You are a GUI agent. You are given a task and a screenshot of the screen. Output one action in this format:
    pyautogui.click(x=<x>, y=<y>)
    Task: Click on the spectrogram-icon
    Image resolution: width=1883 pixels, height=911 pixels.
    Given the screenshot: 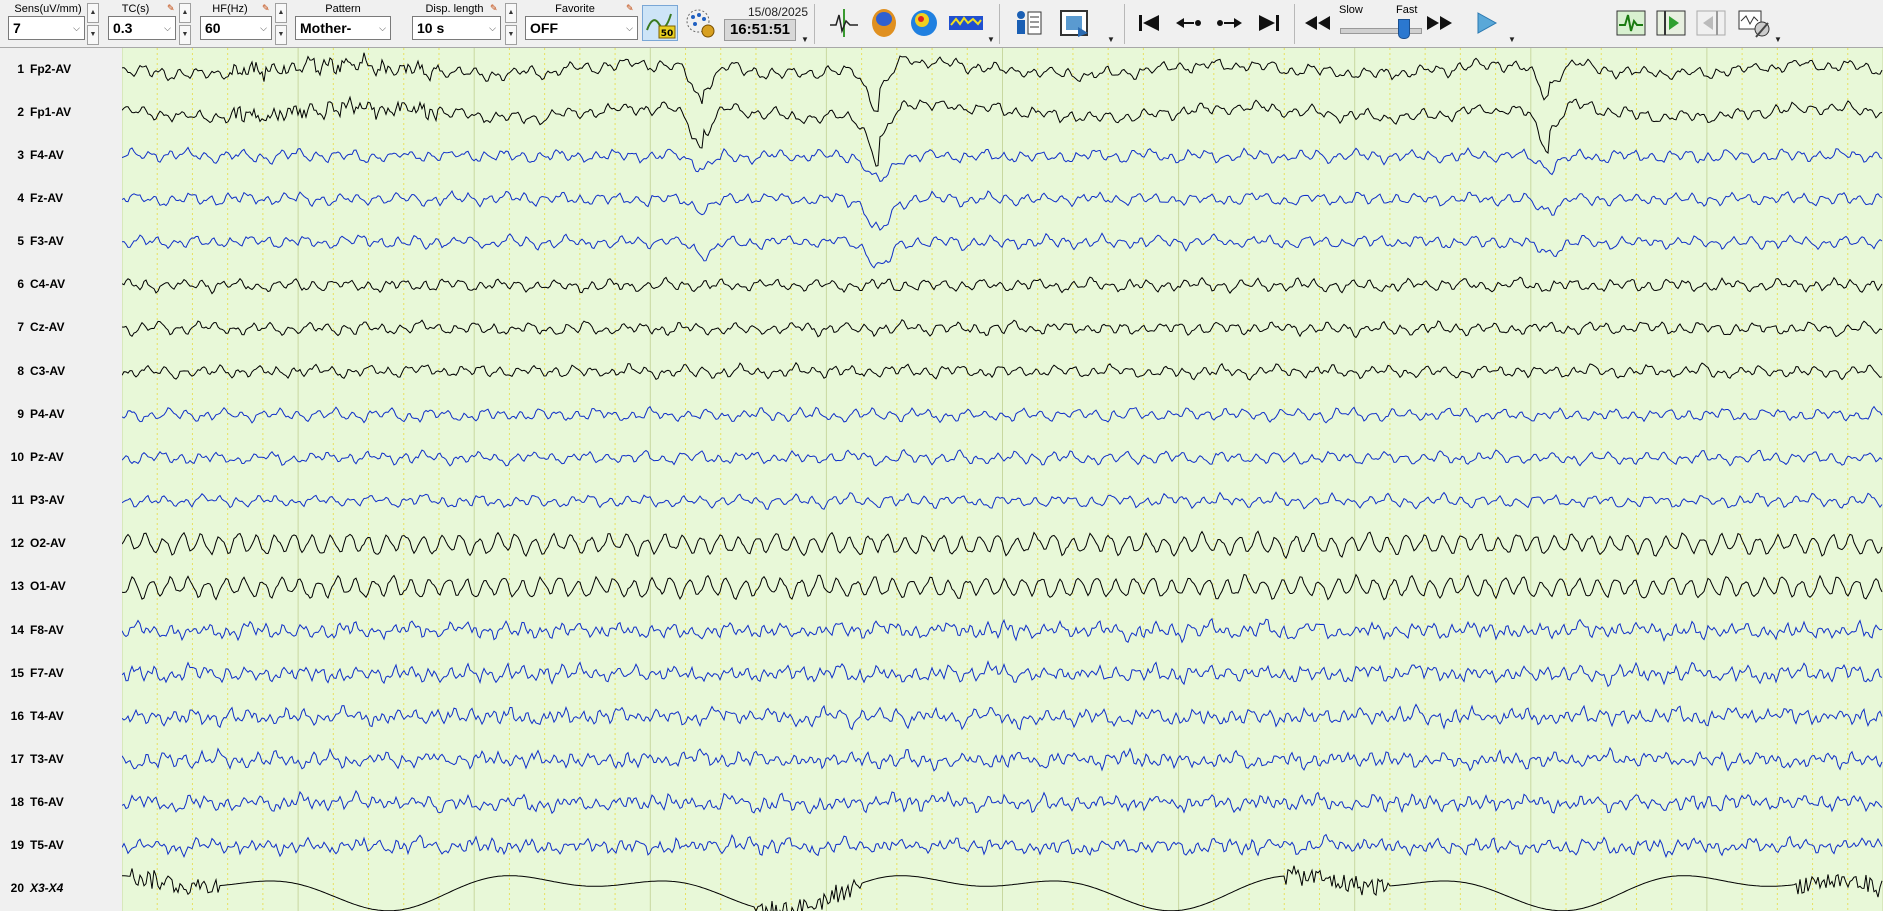 What is the action you would take?
    pyautogui.click(x=966, y=23)
    